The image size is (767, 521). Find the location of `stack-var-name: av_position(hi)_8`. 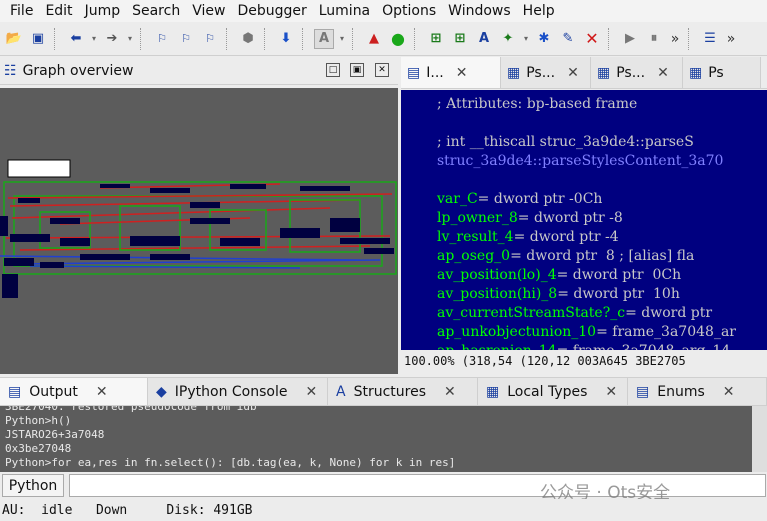

stack-var-name: av_position(hi)_8 is located at coordinates (497, 294).